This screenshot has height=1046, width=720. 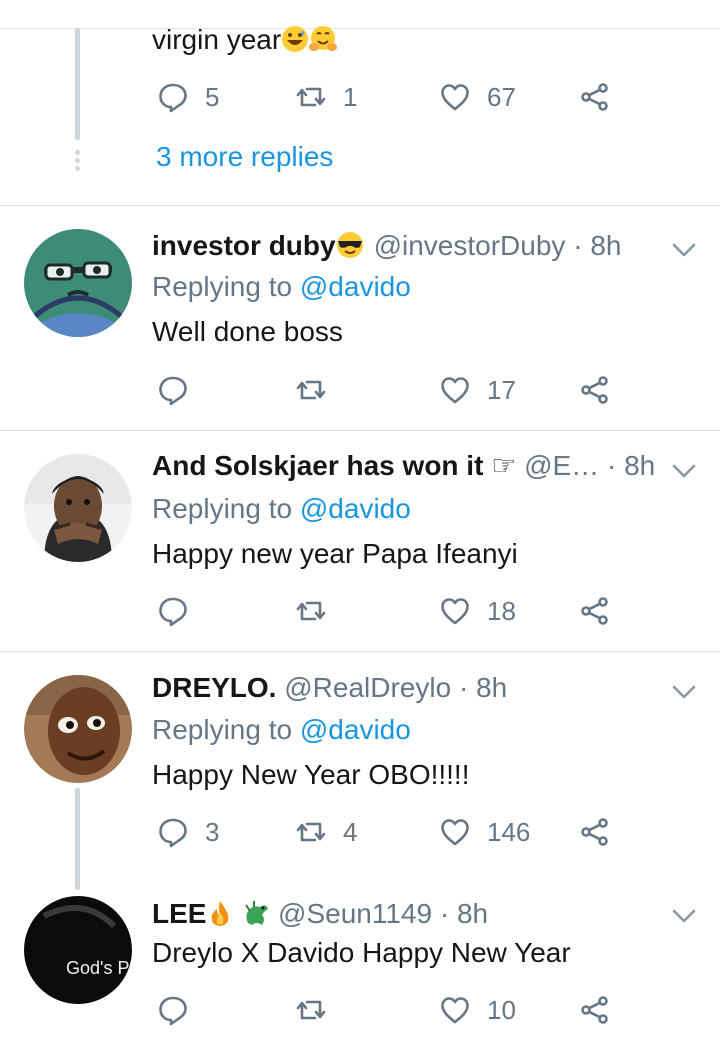 What do you see at coordinates (355, 913) in the screenshot?
I see `user-handle: @Seun1149` at bounding box center [355, 913].